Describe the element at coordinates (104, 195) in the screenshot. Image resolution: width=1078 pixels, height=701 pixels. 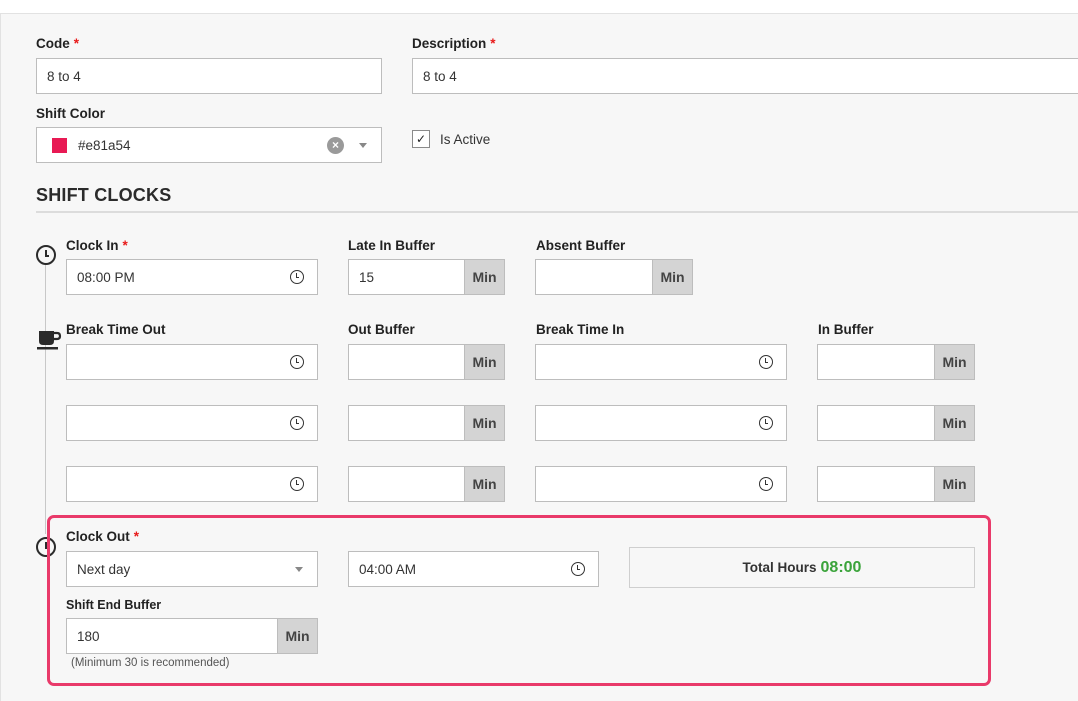
I see `section-title: SHIFT CLOCKS` at that location.